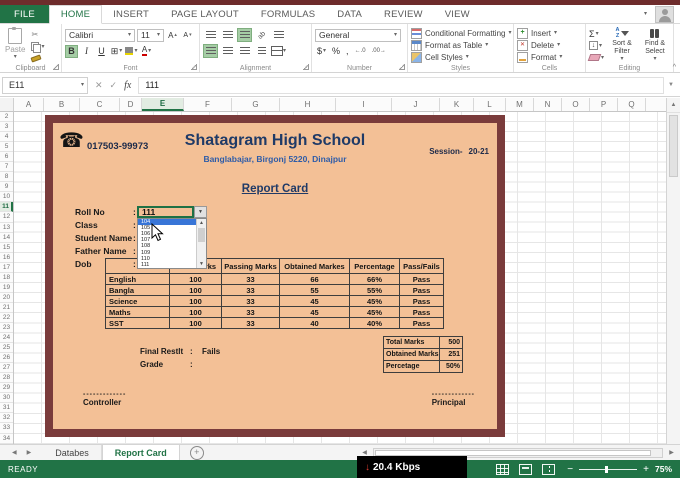 This screenshot has width=680, height=478. I want to click on dropdown-scroll-up-icon: ▲, so click(201, 223).